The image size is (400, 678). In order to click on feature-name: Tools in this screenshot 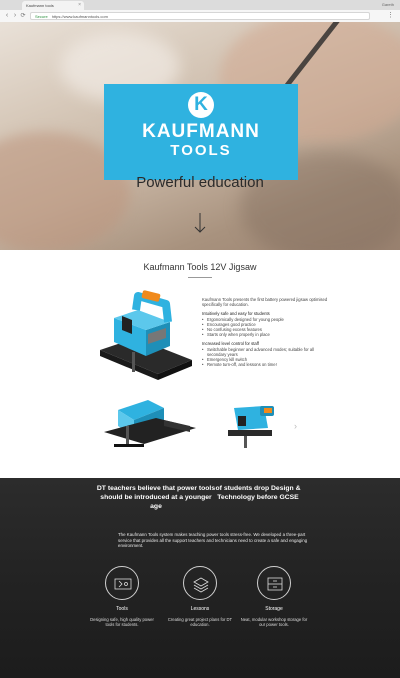, I will do `click(122, 609)`.